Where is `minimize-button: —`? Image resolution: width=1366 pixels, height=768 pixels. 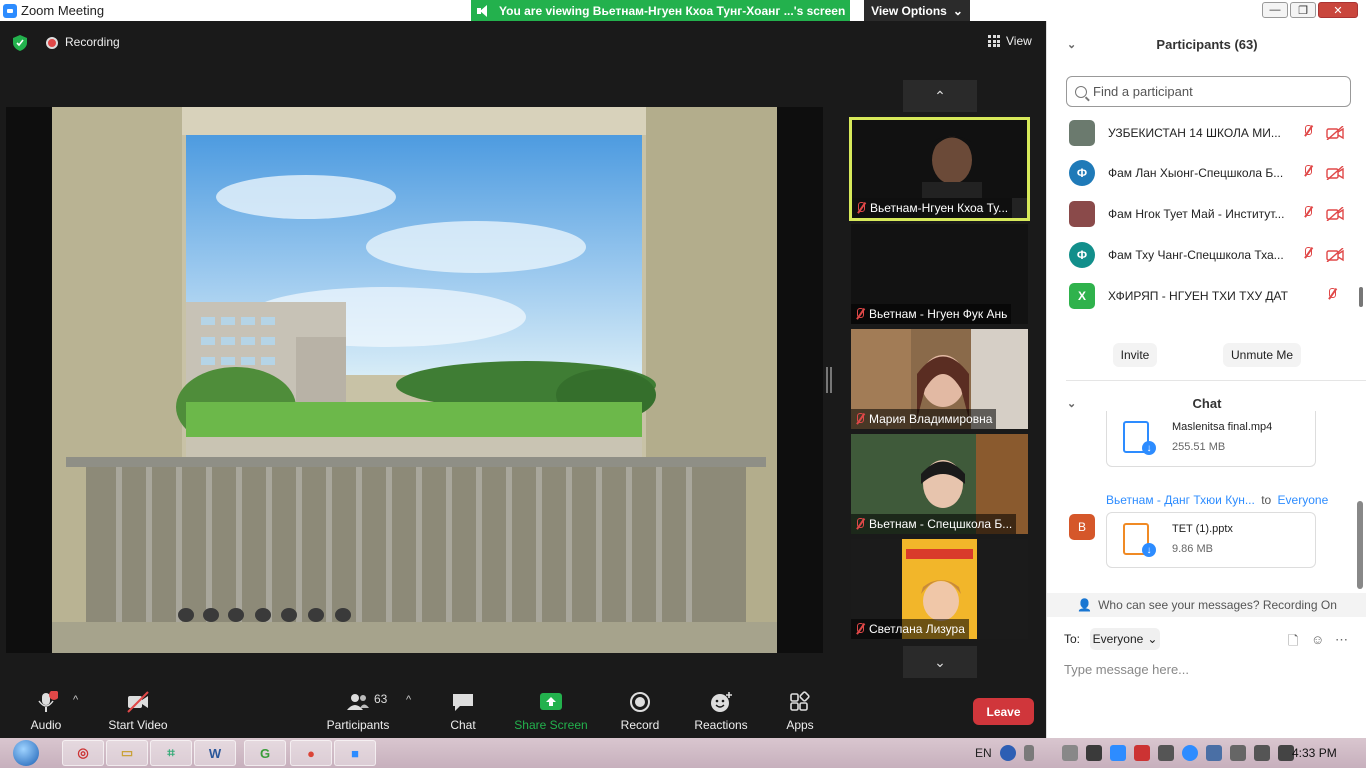
minimize-button: — is located at coordinates (1275, 10).